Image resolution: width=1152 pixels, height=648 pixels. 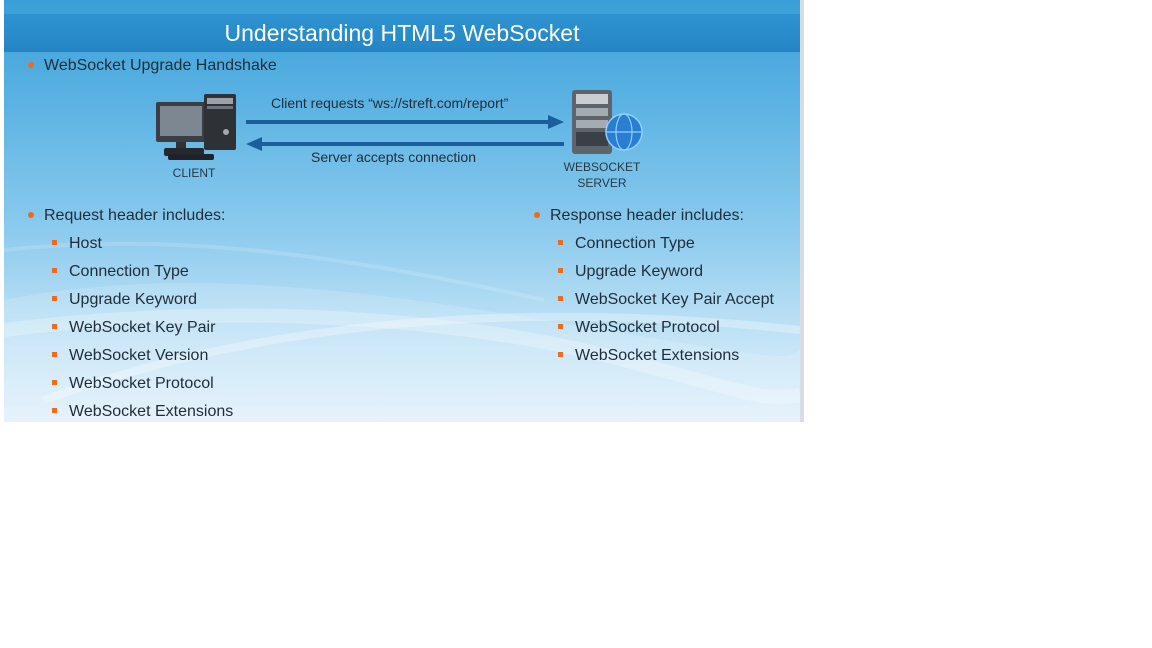 I want to click on server-label-line1: WEBSOCKET, so click(x=602, y=167).